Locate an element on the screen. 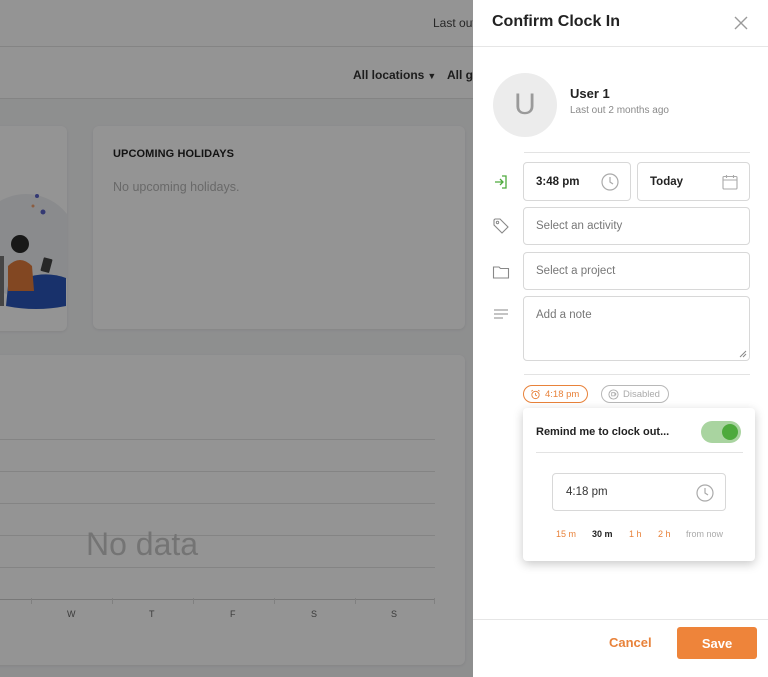 The width and height of the screenshot is (768, 677). resize-handle-icon is located at coordinates (743, 354).